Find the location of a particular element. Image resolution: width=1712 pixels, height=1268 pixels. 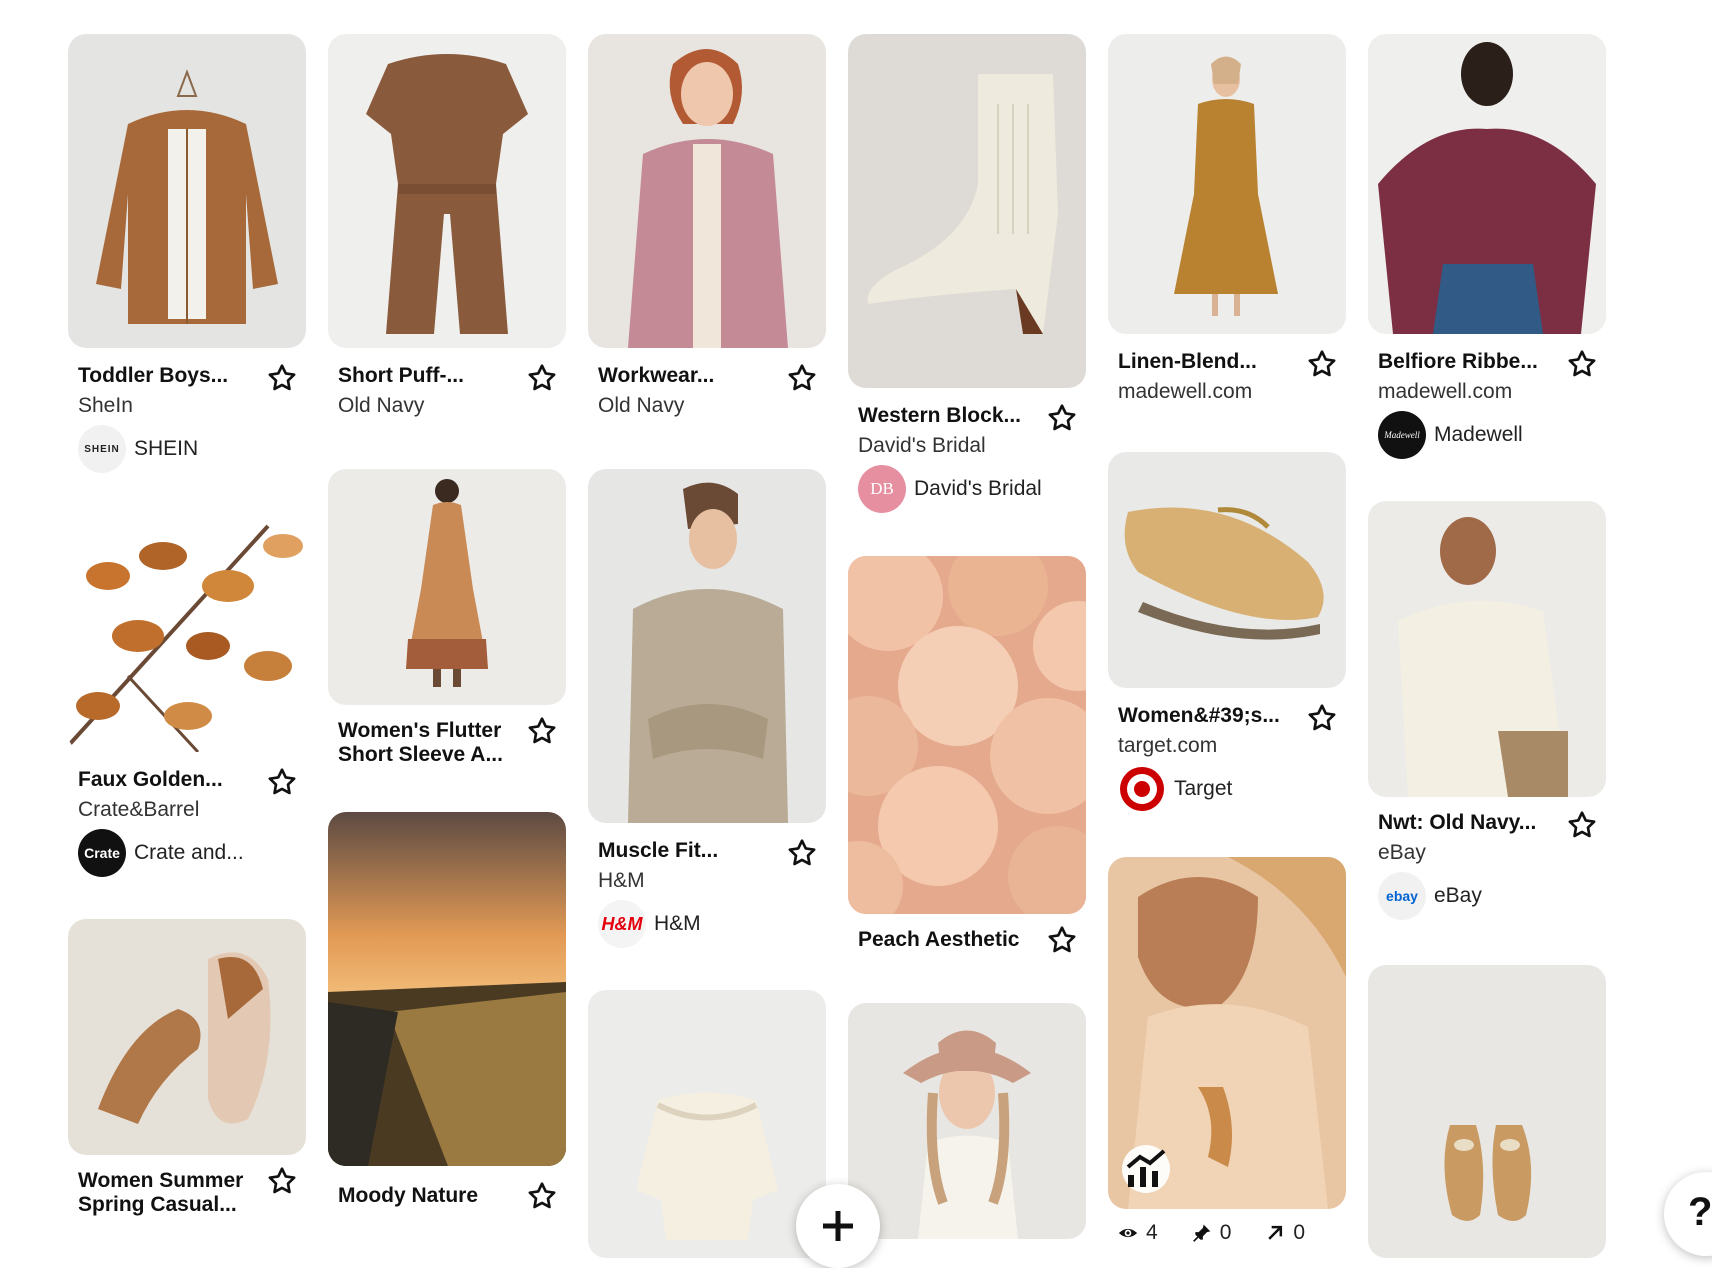

pin-source: DB David's Bridal is located at coordinates (950, 489).